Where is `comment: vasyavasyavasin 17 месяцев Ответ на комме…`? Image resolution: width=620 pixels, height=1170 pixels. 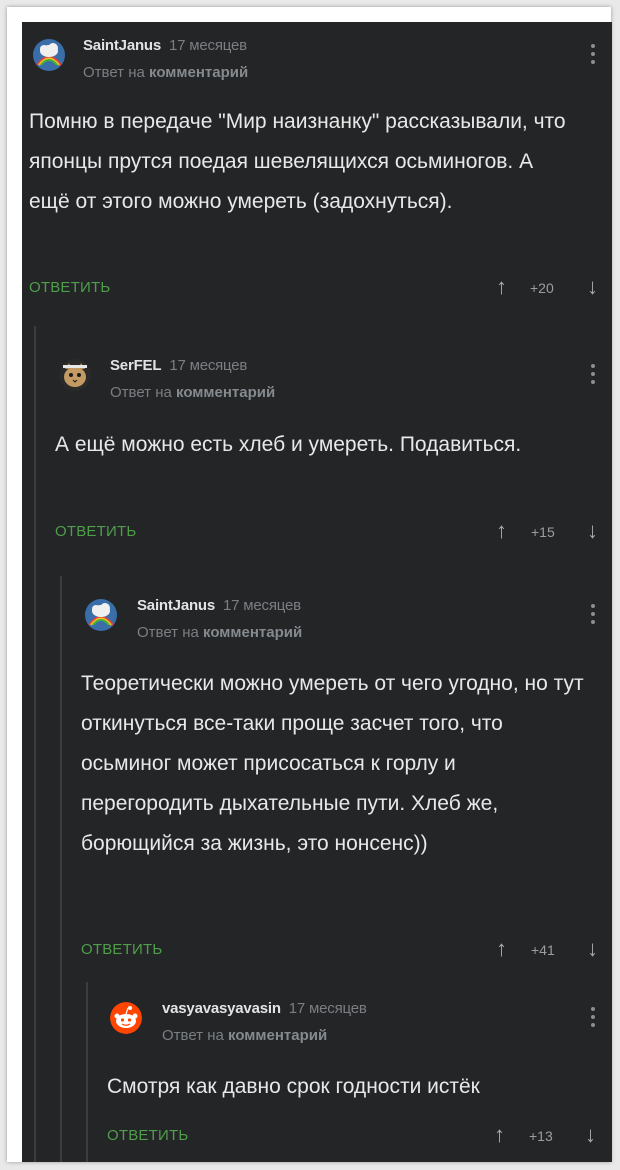 comment: vasyavasyavasin 17 месяцев Ответ на комме… is located at coordinates (356, 1073).